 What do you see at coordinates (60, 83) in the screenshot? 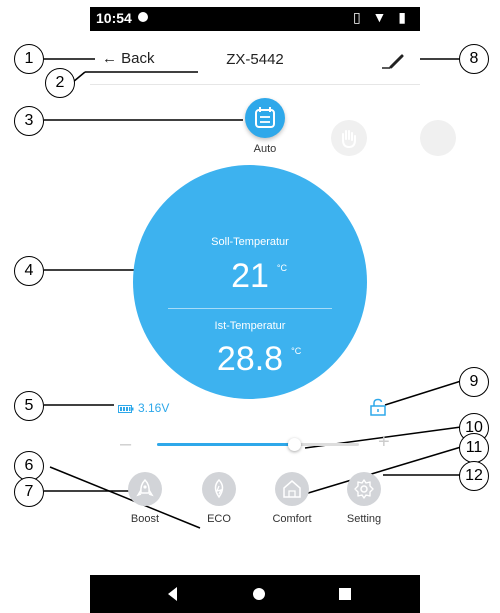
I see `callout-2: 2` at bounding box center [60, 83].